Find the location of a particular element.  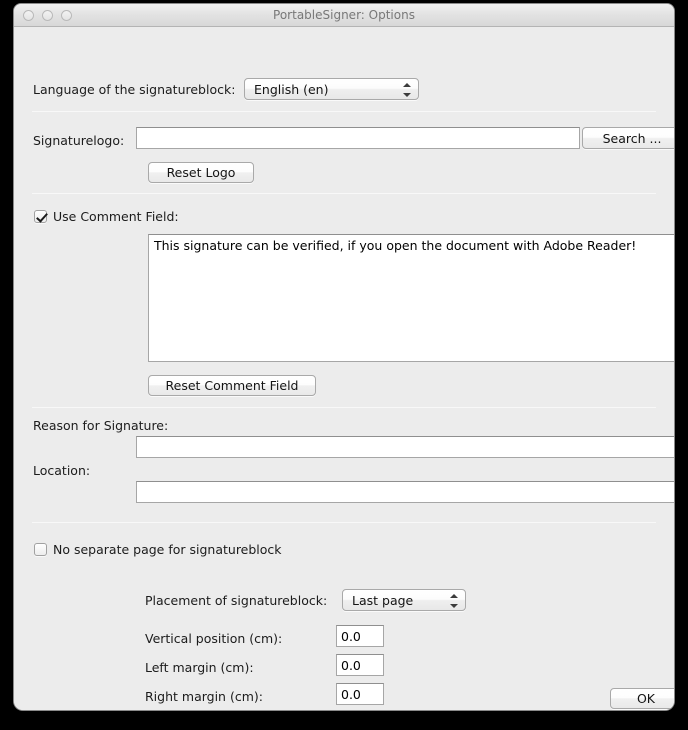

use-comment-field-checkbox: Use Comment Field: is located at coordinates (106, 216).